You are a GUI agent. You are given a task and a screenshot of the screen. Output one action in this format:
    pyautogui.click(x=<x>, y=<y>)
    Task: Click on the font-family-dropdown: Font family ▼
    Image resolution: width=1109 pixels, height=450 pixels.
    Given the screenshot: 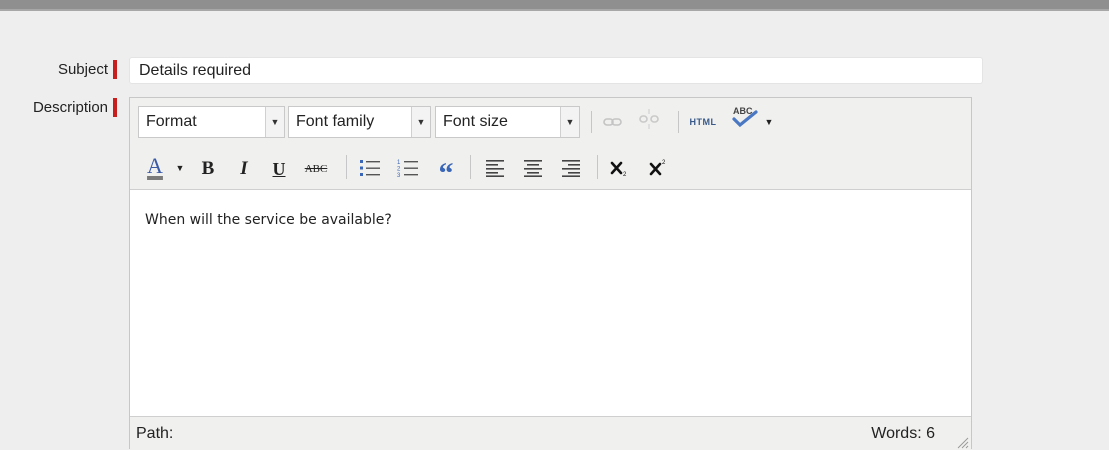 What is the action you would take?
    pyautogui.click(x=359, y=122)
    